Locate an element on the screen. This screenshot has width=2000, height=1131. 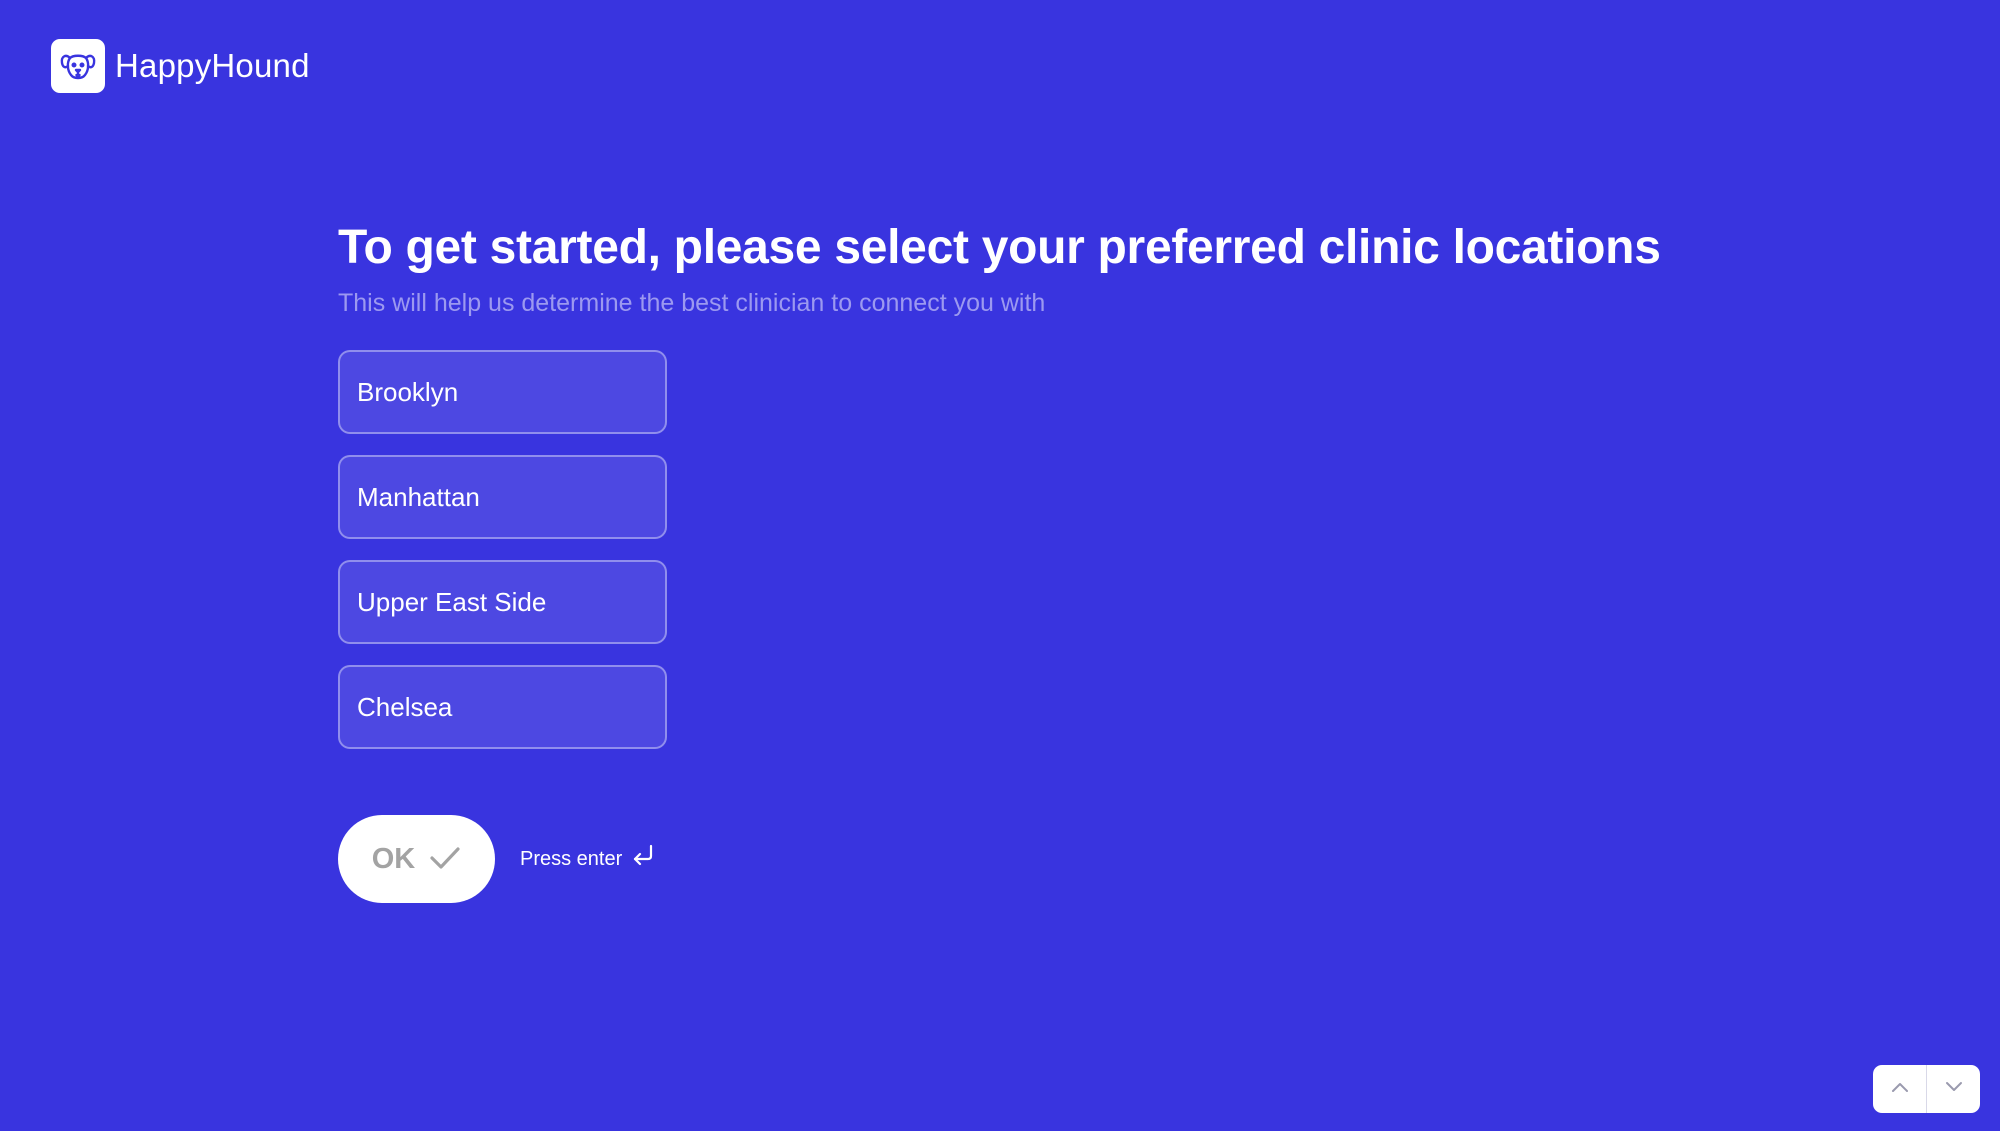
question-navigation is located at coordinates (1926, 1089).